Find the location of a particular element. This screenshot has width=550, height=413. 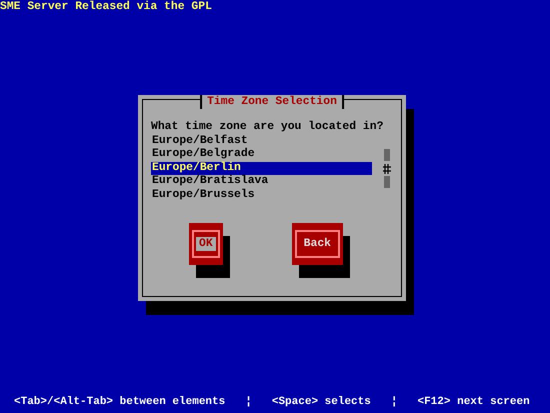

list-item: Europe/Belfast is located at coordinates (261, 141).